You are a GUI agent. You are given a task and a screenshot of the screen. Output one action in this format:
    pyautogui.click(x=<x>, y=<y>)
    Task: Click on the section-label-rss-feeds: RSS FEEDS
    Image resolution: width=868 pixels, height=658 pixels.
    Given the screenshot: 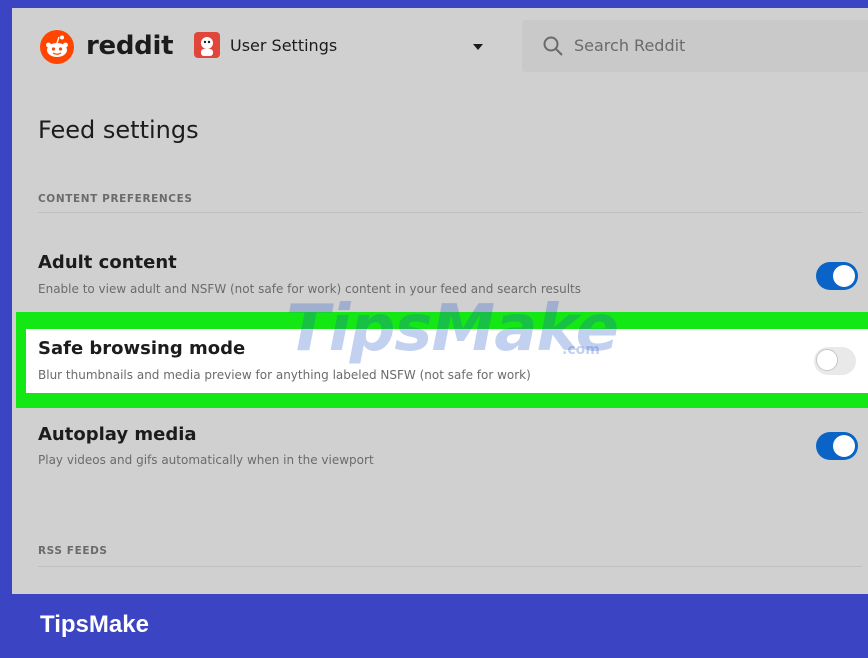 What is the action you would take?
    pyautogui.click(x=73, y=551)
    